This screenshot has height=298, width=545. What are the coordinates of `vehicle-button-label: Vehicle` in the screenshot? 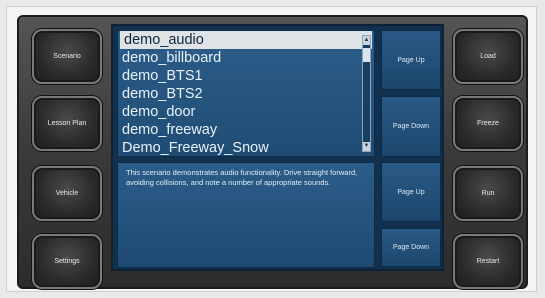 It's located at (67, 193).